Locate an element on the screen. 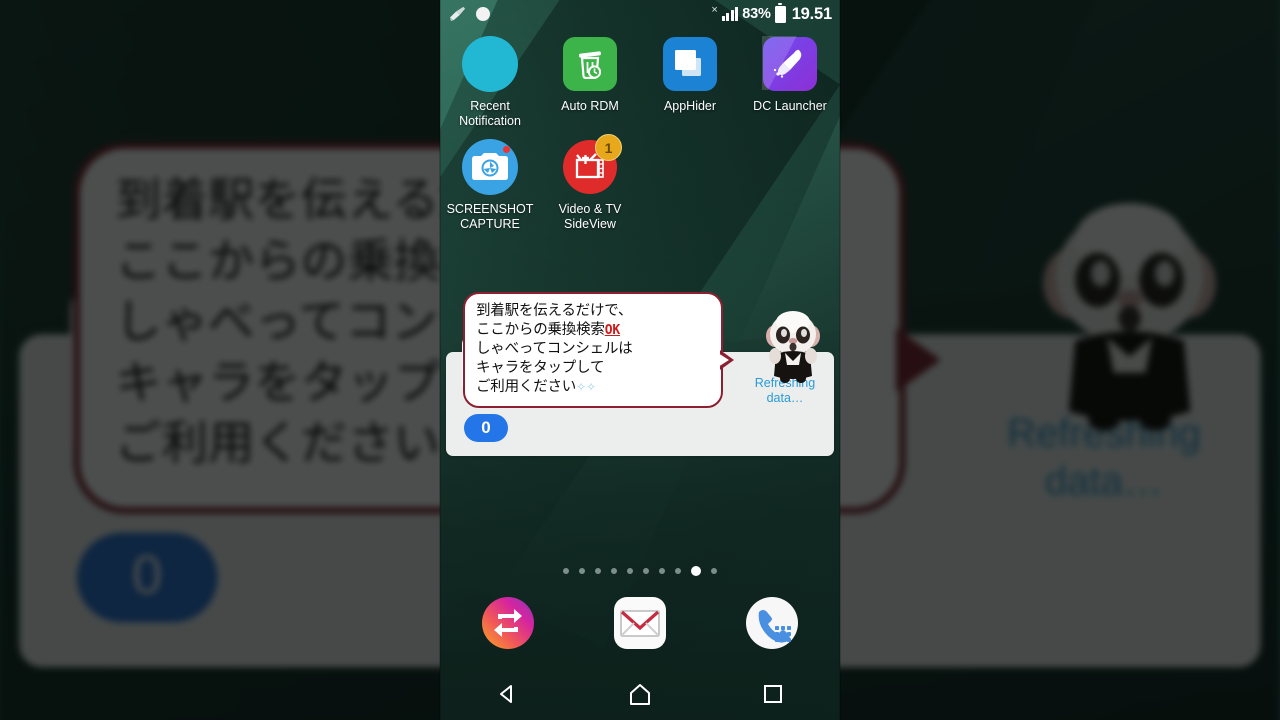  repost-app-icon is located at coordinates (508, 623).